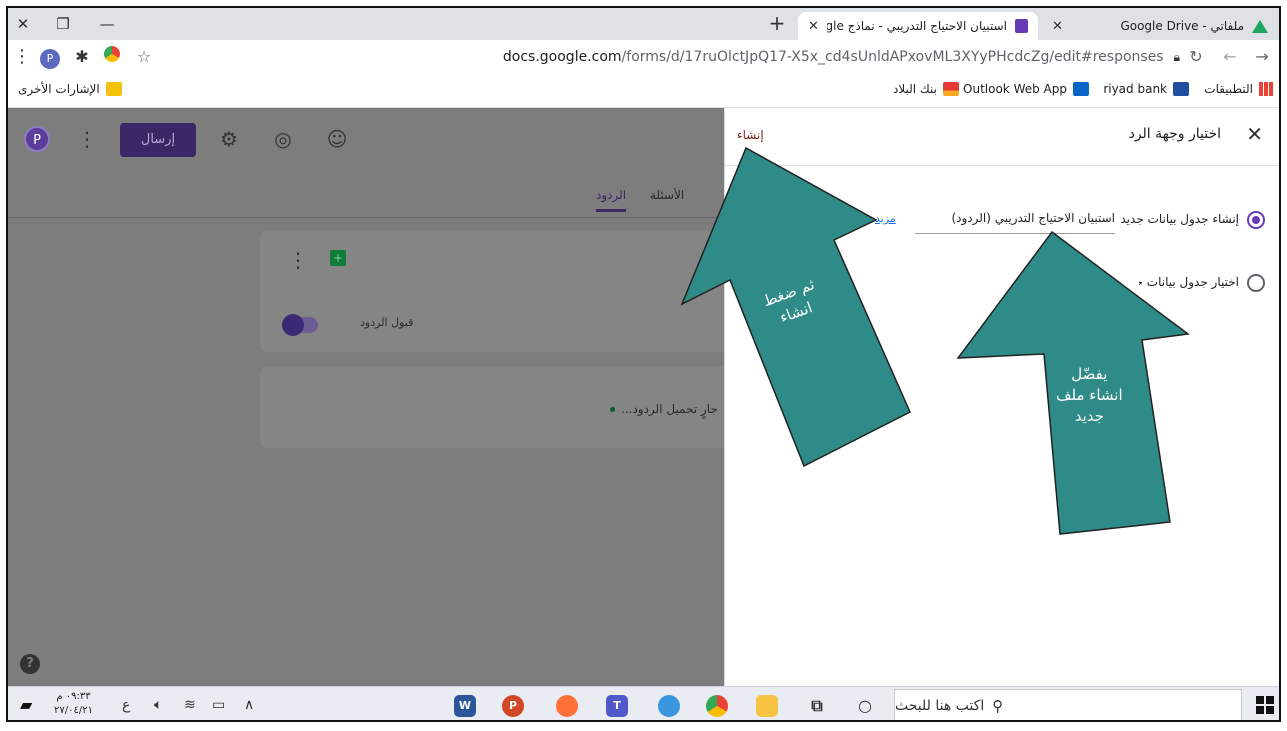  I want to click on firefox-icon, so click(567, 706).